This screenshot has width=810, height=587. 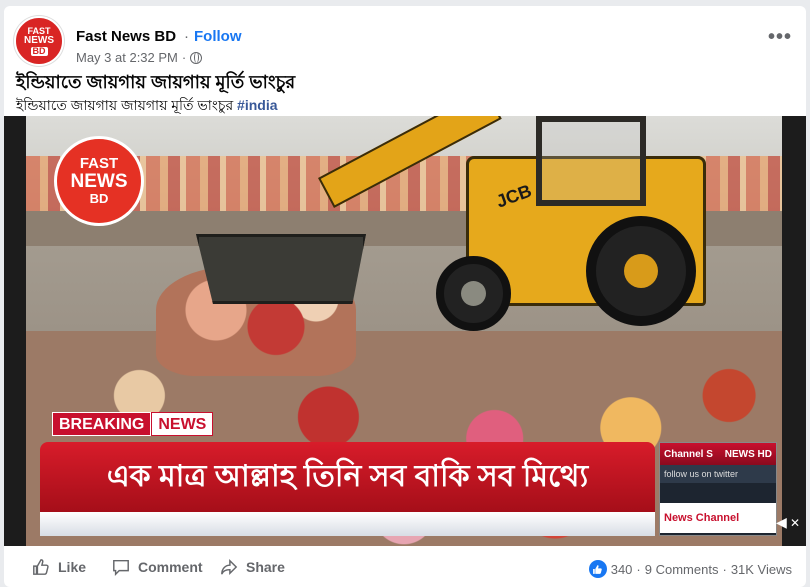 What do you see at coordinates (170, 567) in the screenshot?
I see `comment-label: Comment` at bounding box center [170, 567].